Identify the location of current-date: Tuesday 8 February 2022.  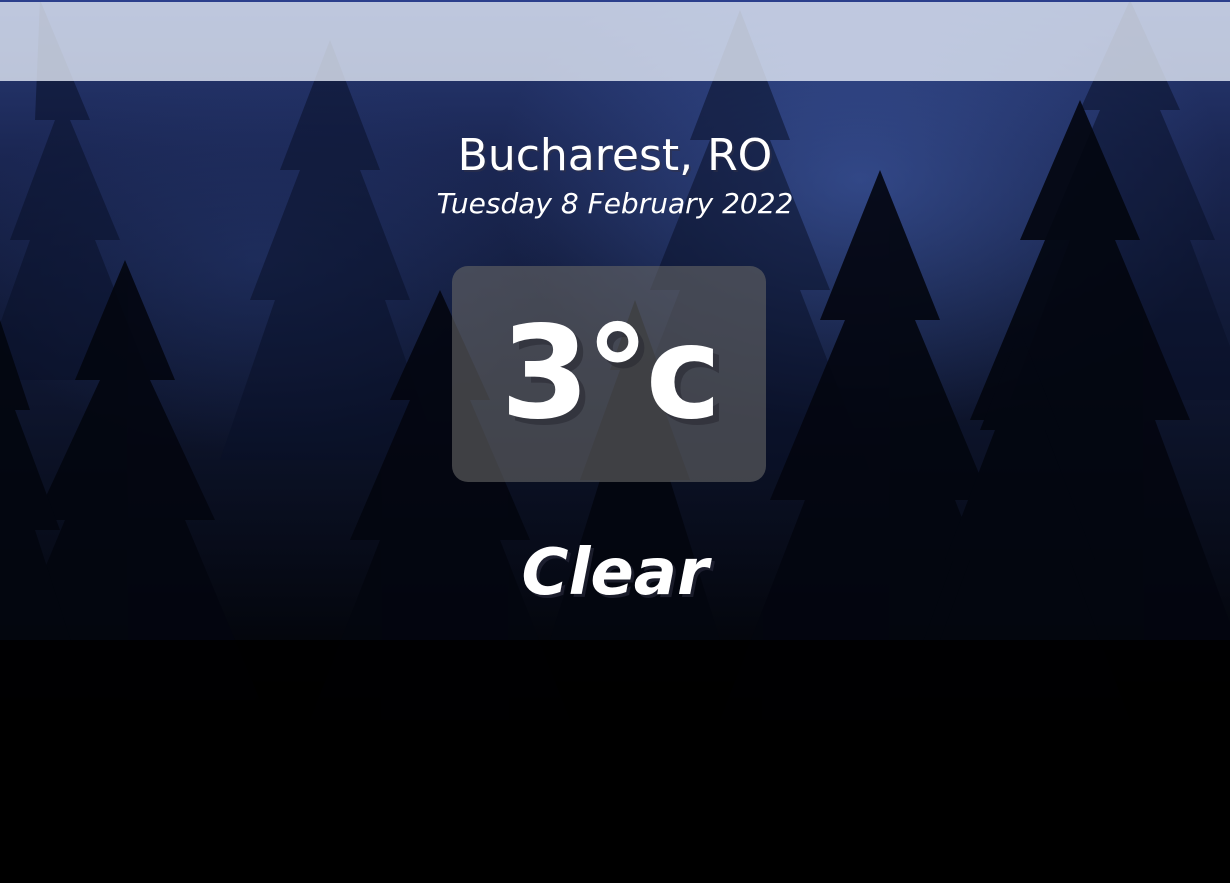
(615, 203).